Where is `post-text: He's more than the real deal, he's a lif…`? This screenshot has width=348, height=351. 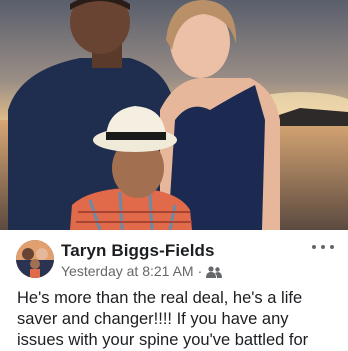 post-text: He's more than the real deal, he's a lif… is located at coordinates (163, 319).